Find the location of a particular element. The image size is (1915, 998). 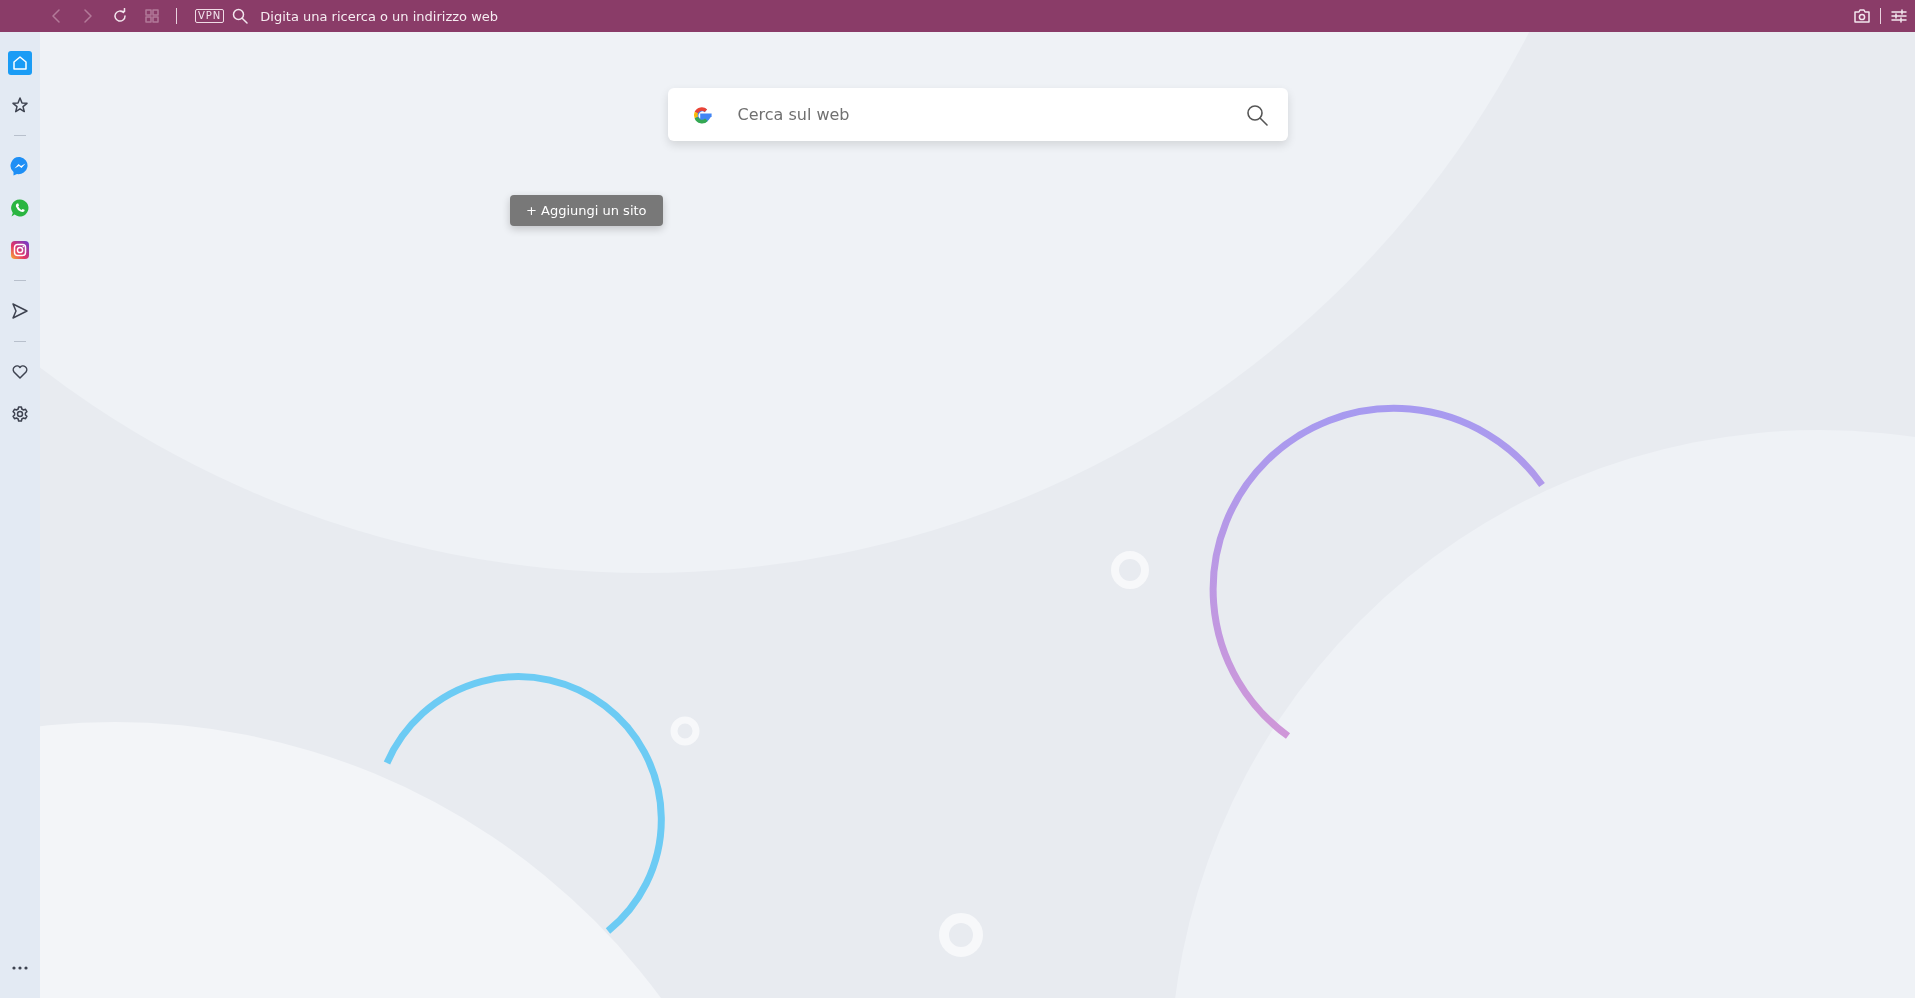

vpn-badge: VPN is located at coordinates (210, 16).